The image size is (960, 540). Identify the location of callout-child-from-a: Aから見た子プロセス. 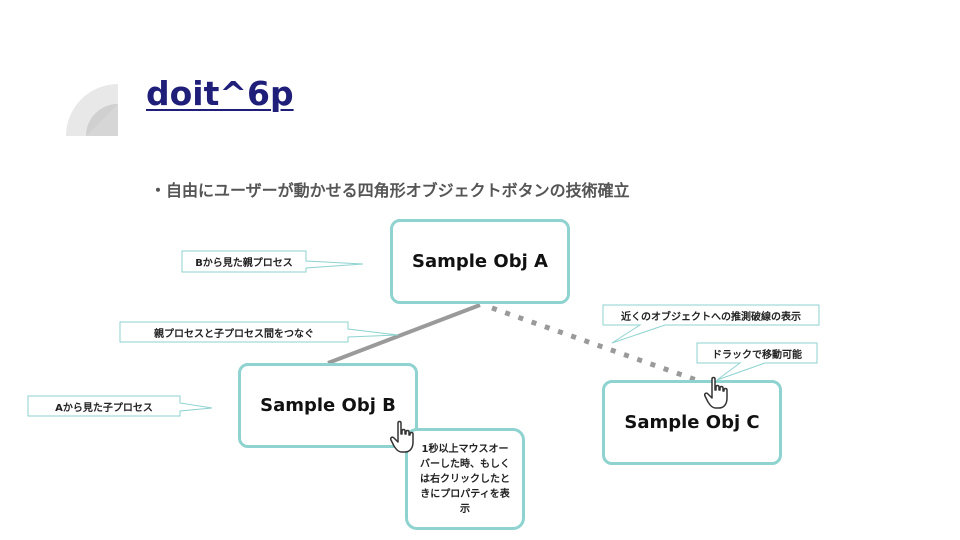
(104, 408).